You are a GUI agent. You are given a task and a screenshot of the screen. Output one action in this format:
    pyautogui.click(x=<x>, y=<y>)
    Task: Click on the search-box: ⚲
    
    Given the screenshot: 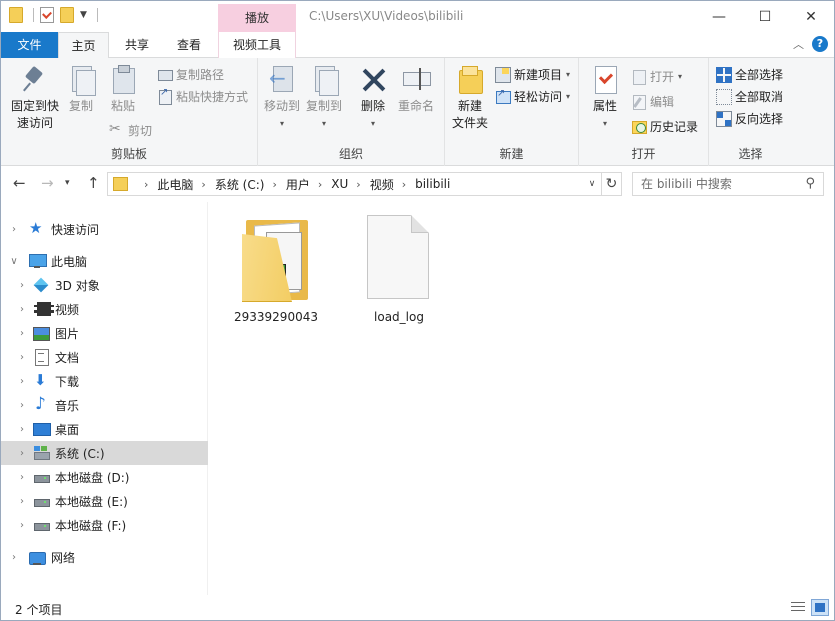 What is the action you would take?
    pyautogui.click(x=728, y=184)
    